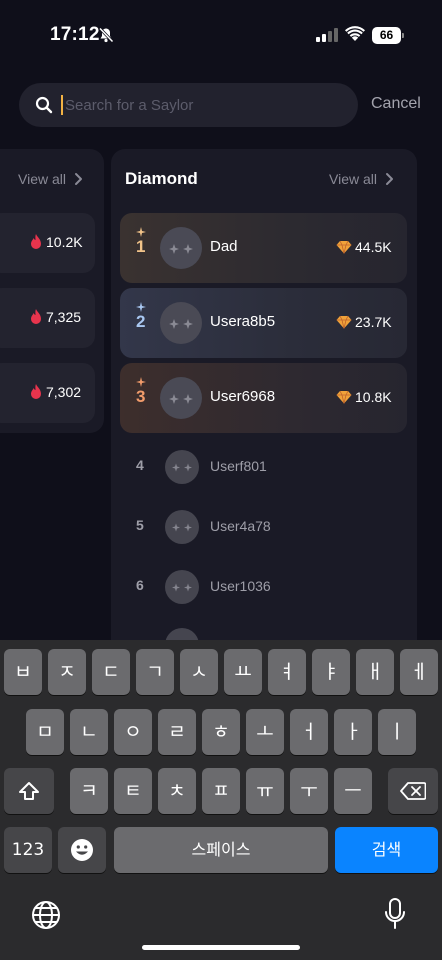 Image resolution: width=442 pixels, height=960 pixels. I want to click on score-value: 7,302, so click(64, 392).